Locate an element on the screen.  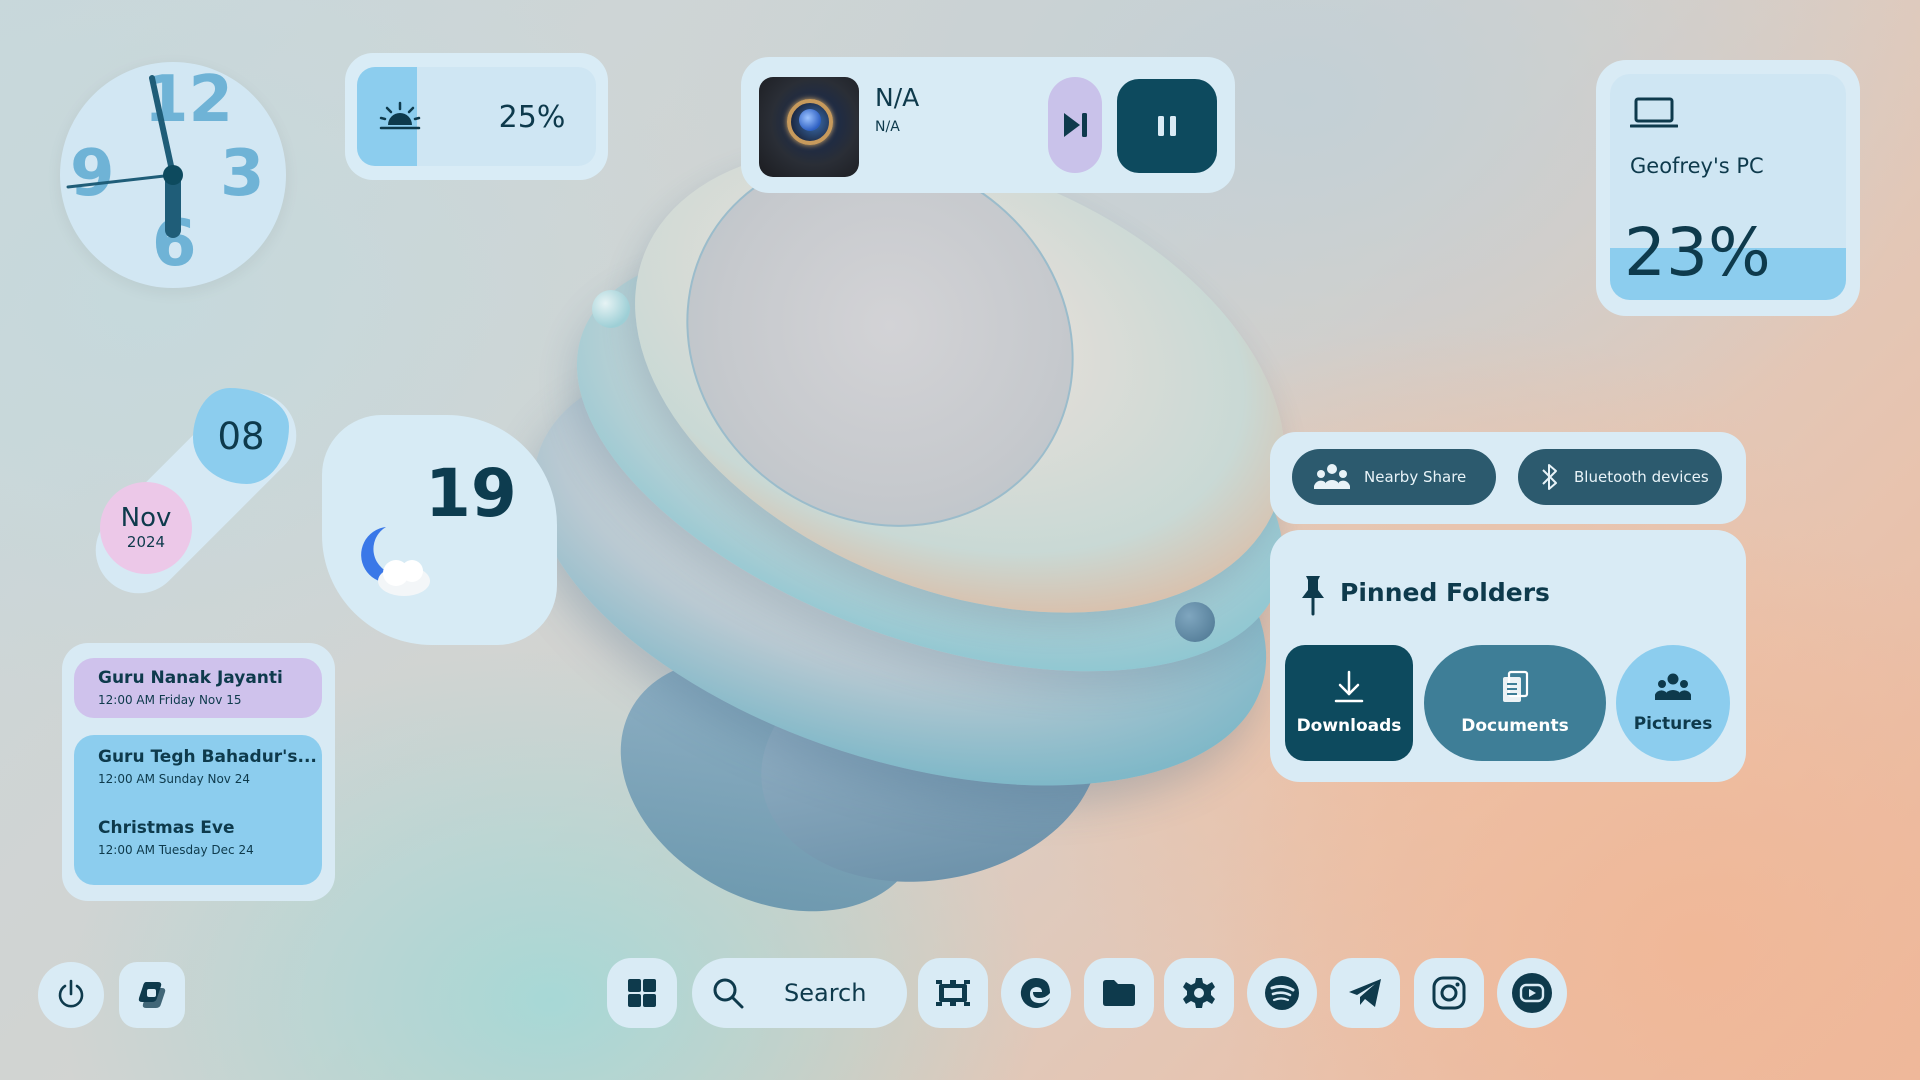
youtube-icon is located at coordinates (1532, 993).